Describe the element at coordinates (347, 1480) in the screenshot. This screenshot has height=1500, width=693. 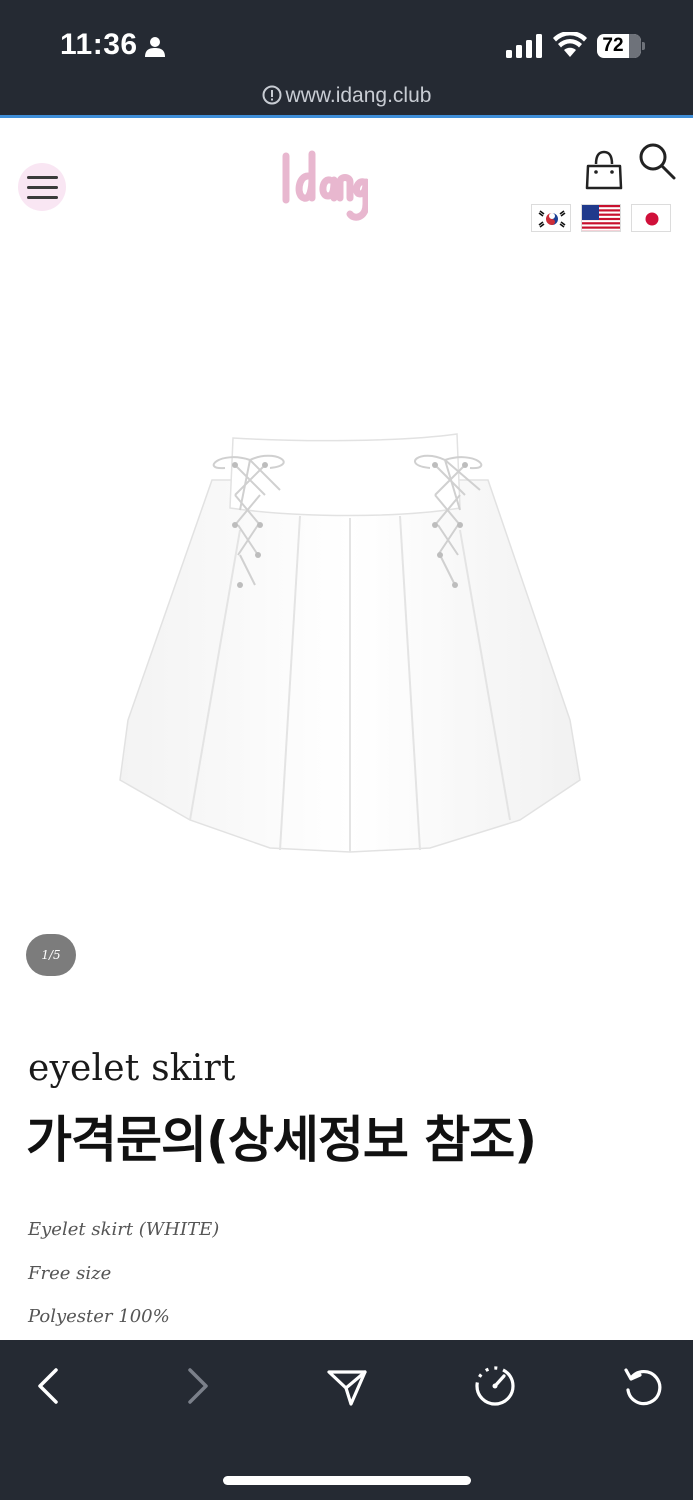
I see `home-indicator` at that location.